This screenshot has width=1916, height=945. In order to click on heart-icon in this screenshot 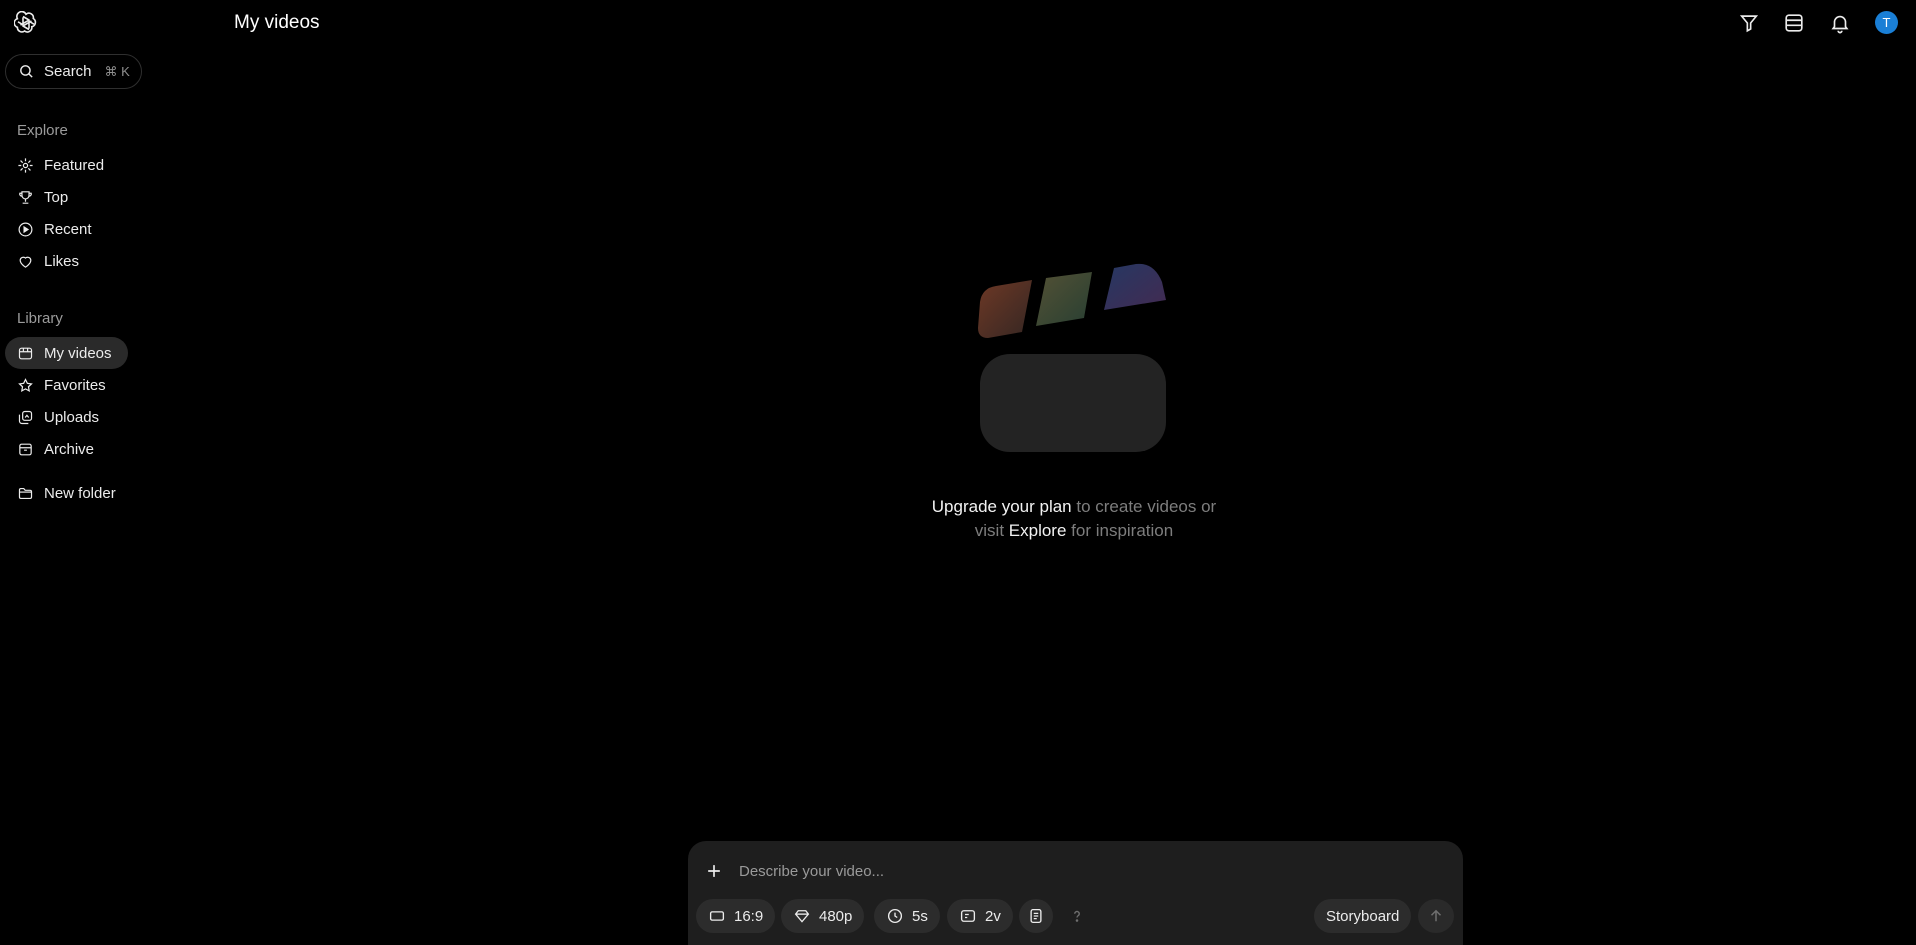, I will do `click(25, 262)`.